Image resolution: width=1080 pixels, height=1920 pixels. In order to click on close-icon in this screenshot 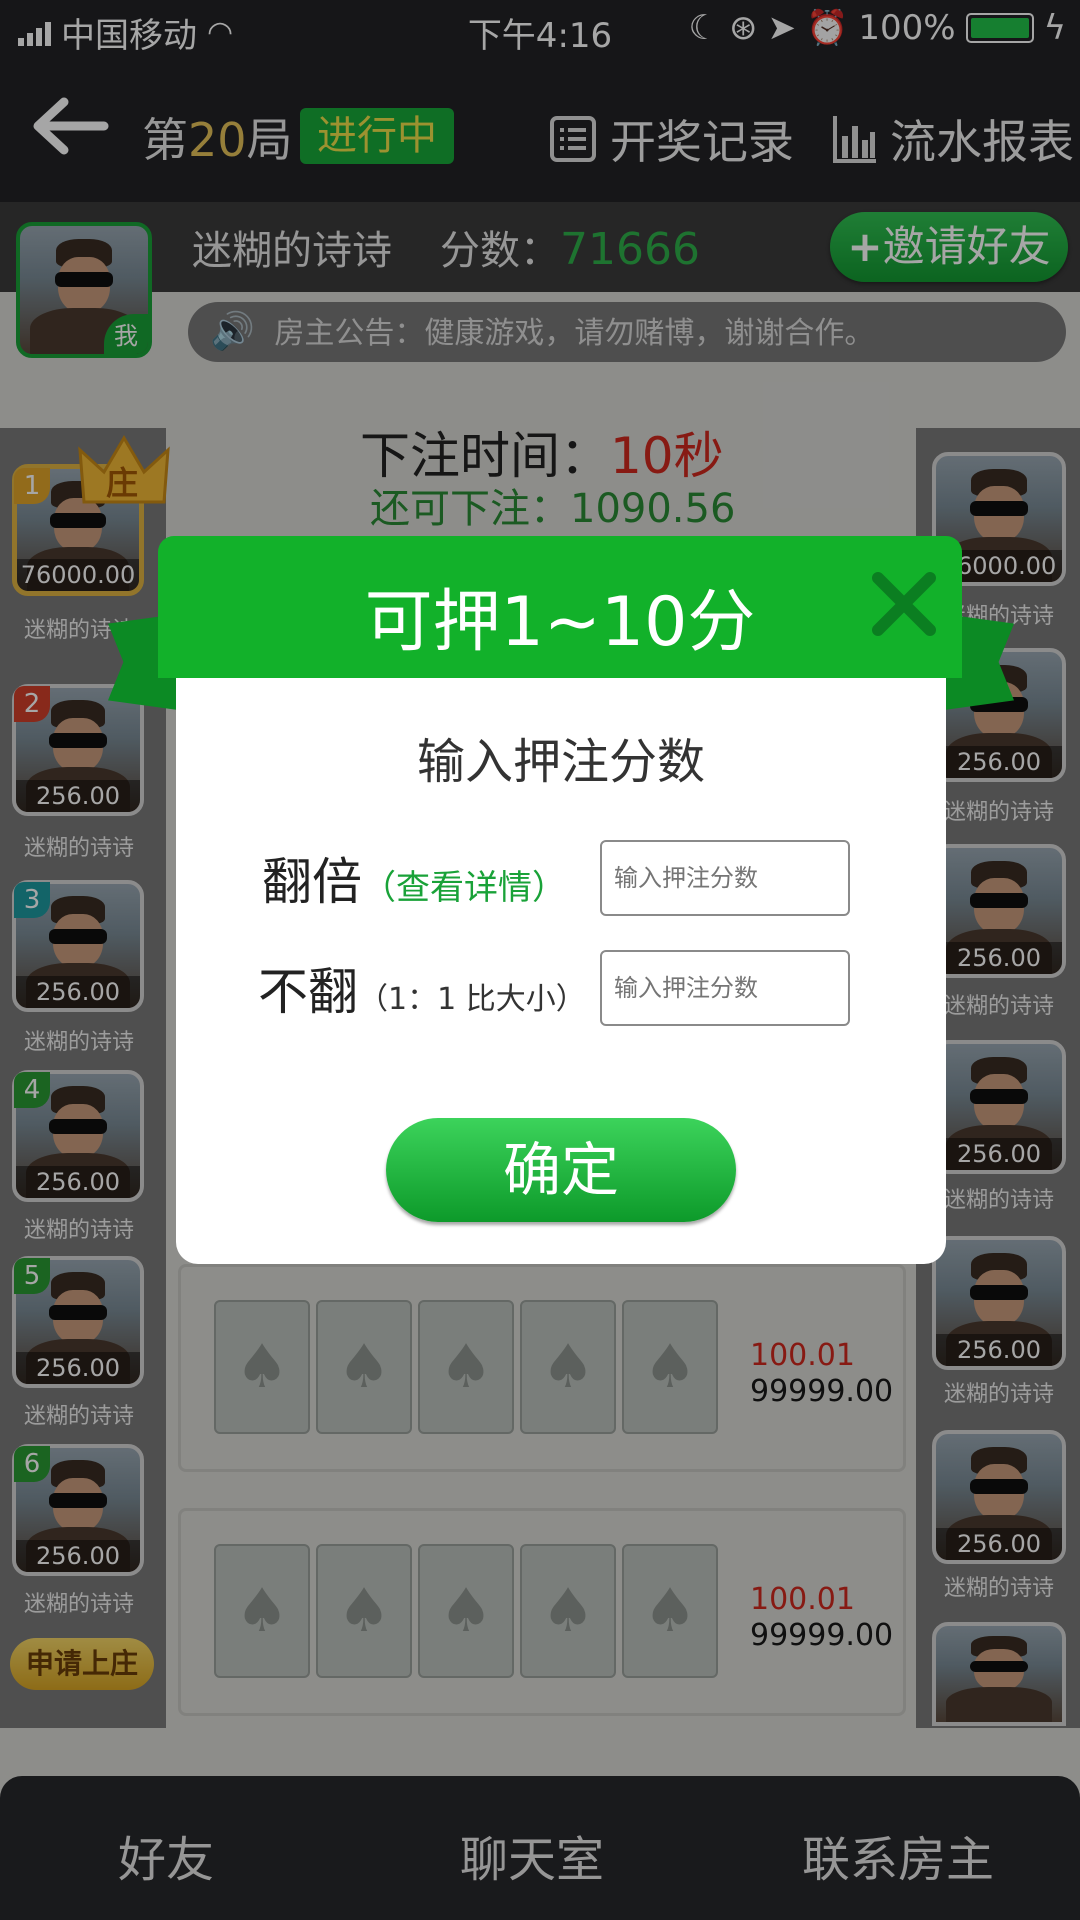, I will do `click(904, 604)`.